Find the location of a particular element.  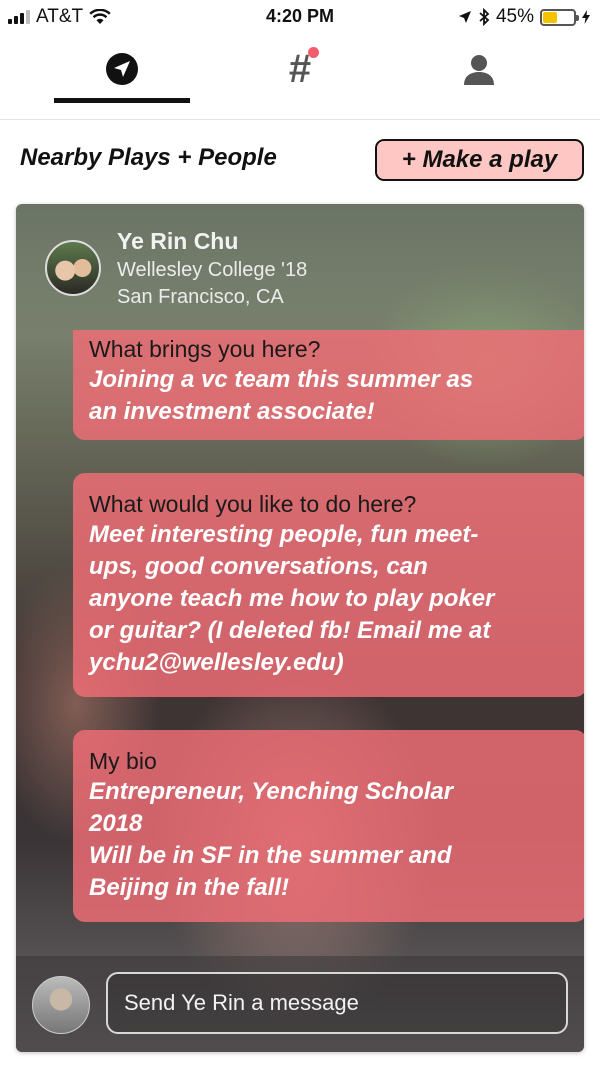

battery-fill is located at coordinates (550, 17).